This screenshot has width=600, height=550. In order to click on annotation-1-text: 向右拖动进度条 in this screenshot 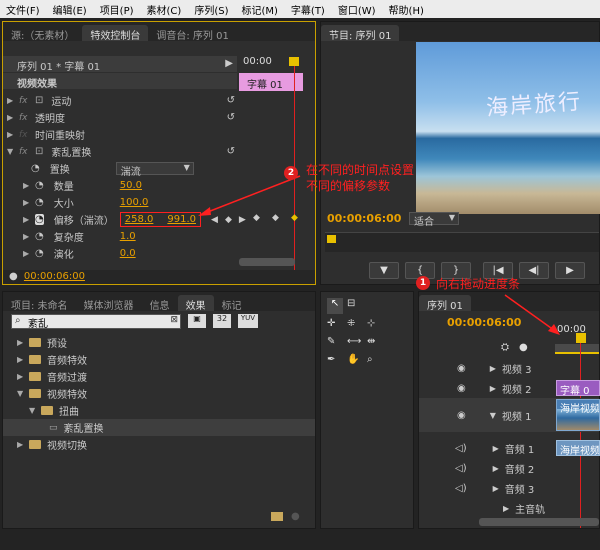, I will do `click(478, 284)`.